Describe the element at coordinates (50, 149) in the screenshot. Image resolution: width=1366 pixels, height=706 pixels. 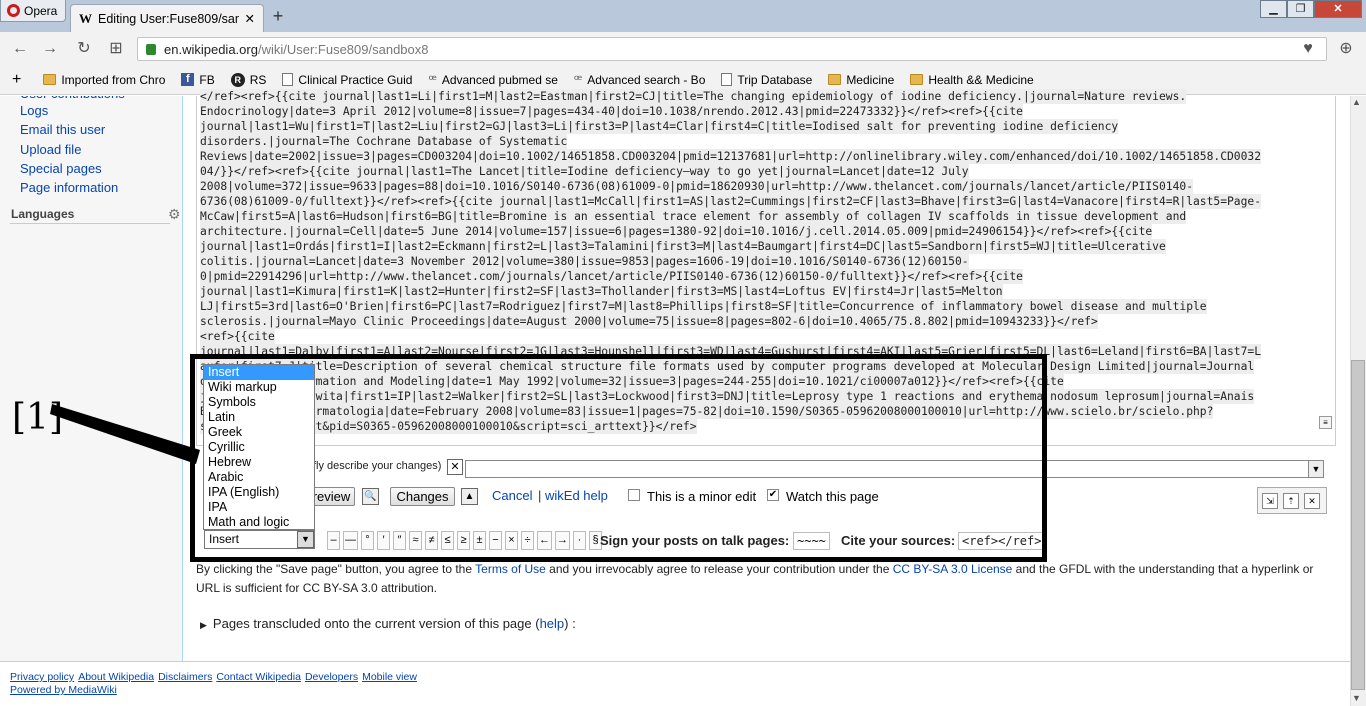
I see `sidebar-item-upload: Upload file` at that location.